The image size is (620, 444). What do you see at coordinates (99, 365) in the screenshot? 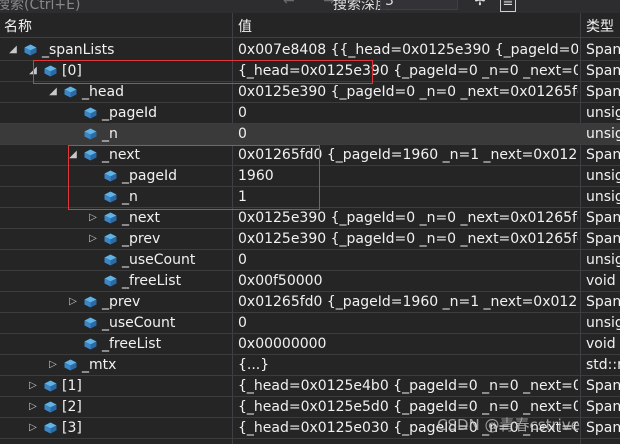
I see `variable-name: _mtx` at bounding box center [99, 365].